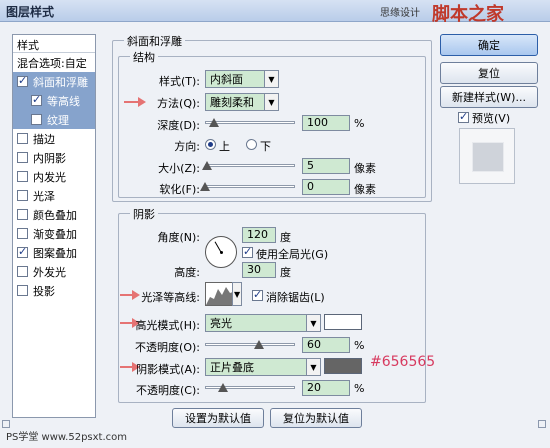 The width and height of the screenshot is (550, 448). What do you see at coordinates (167, 347) in the screenshot?
I see `highlight-opacity-label: 不透明度(O):` at bounding box center [167, 347].